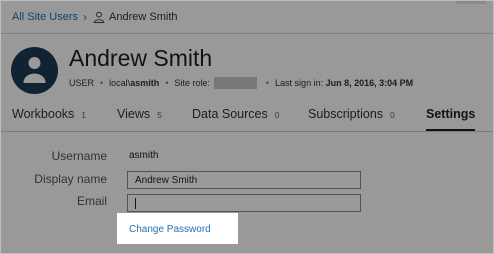  What do you see at coordinates (471, 2) in the screenshot?
I see `top-edge-mark` at bounding box center [471, 2].